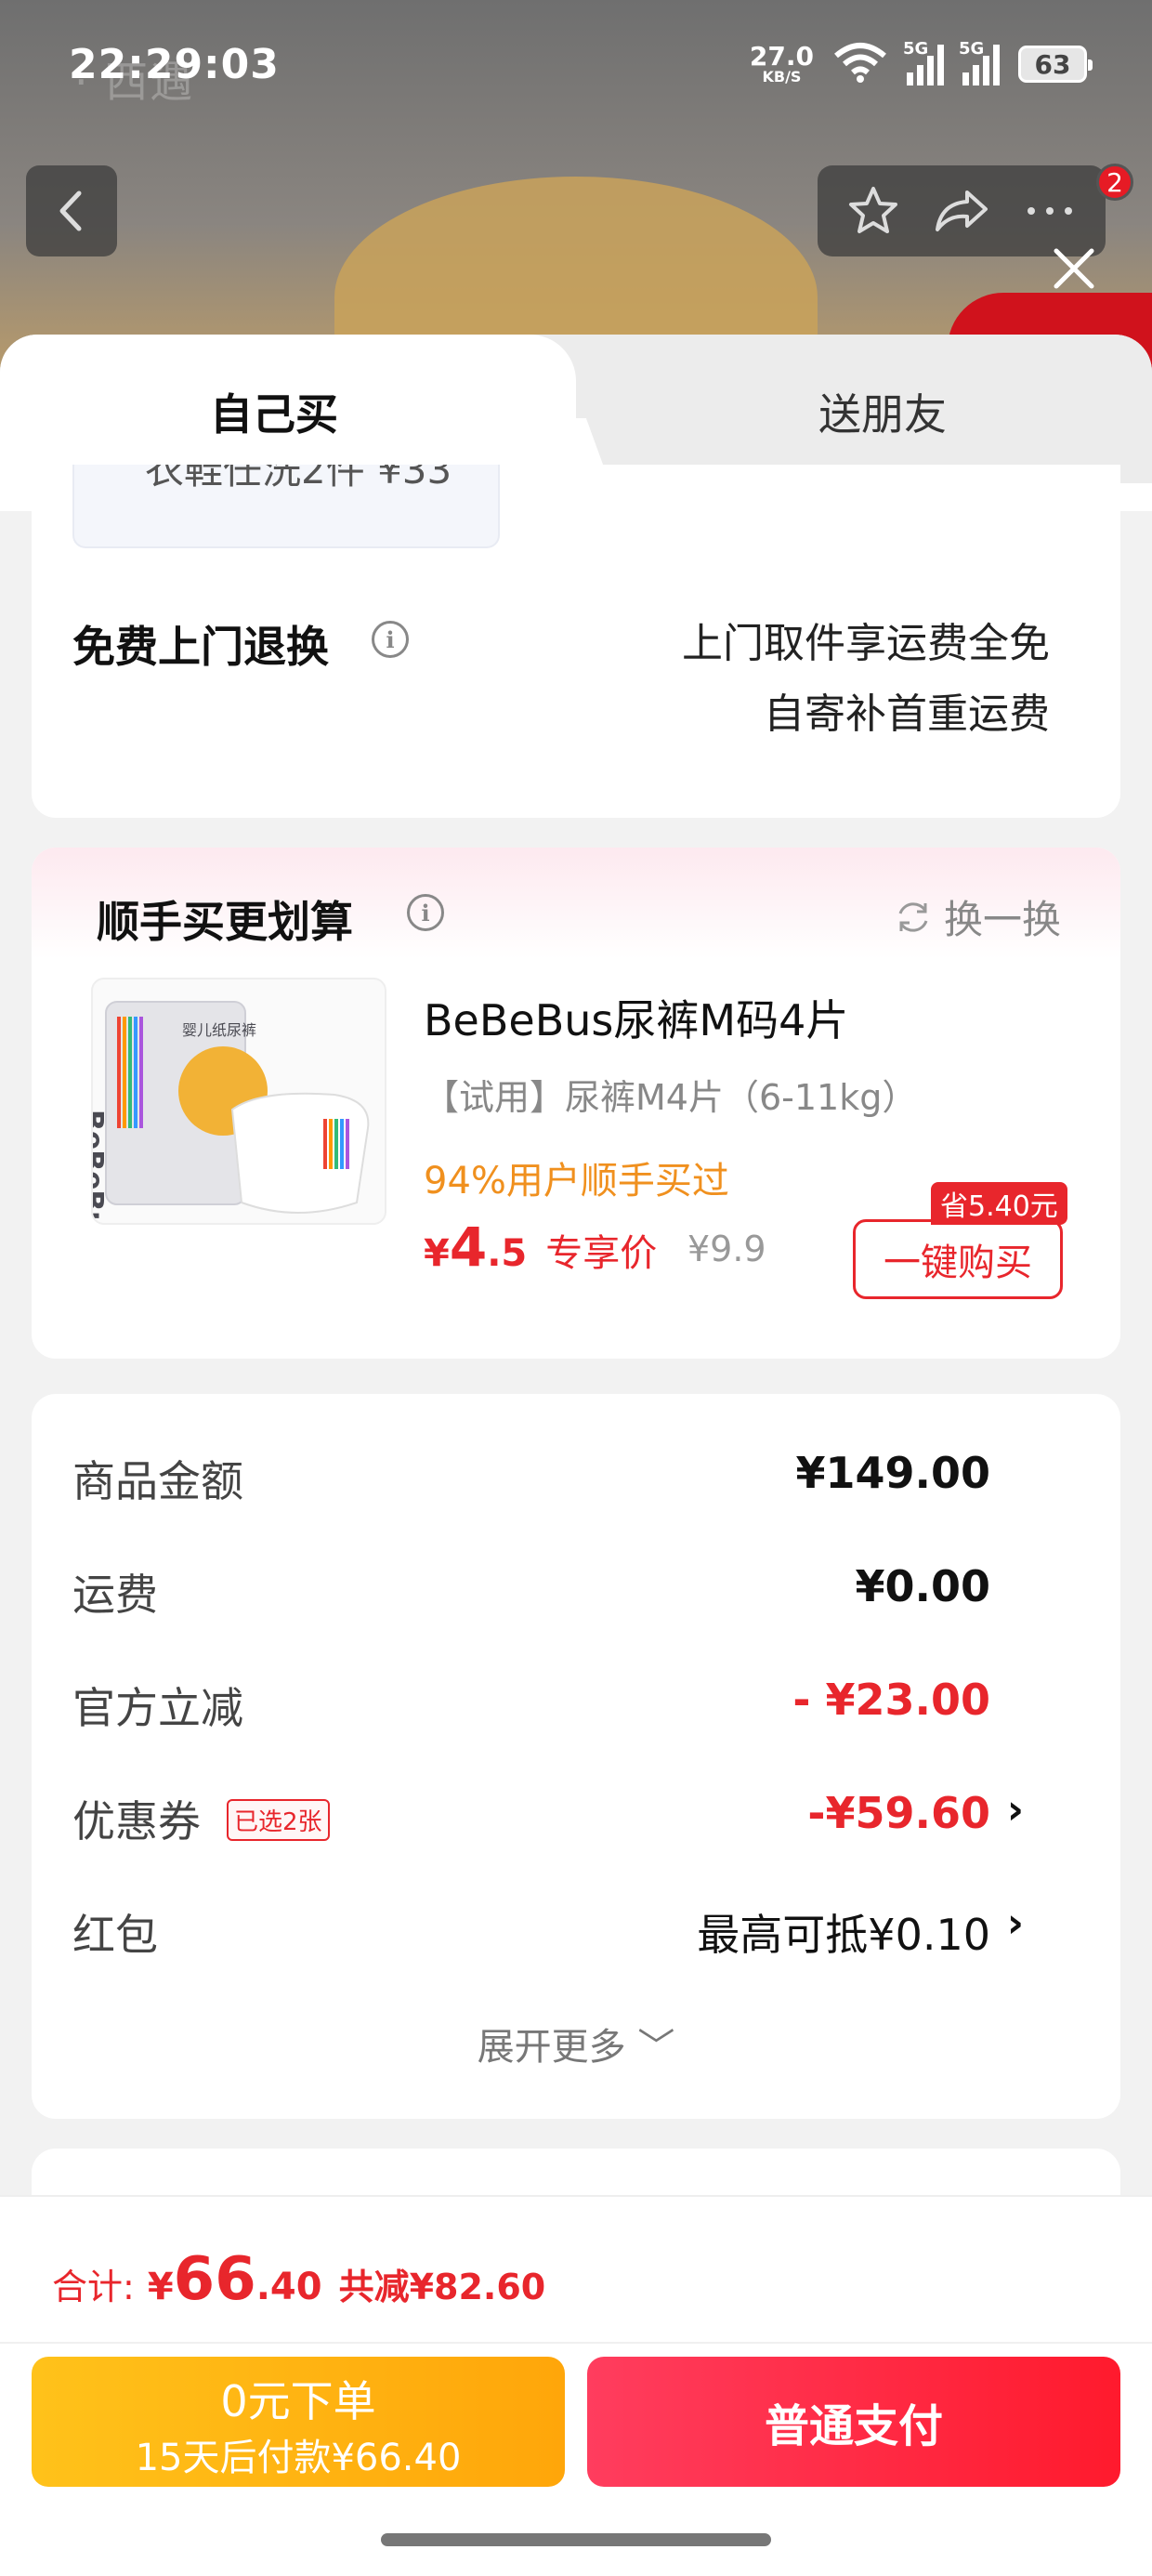 This screenshot has width=1152, height=2576. I want to click on deal-product-name: BeBeBus尿裤M码4片, so click(636, 1017).